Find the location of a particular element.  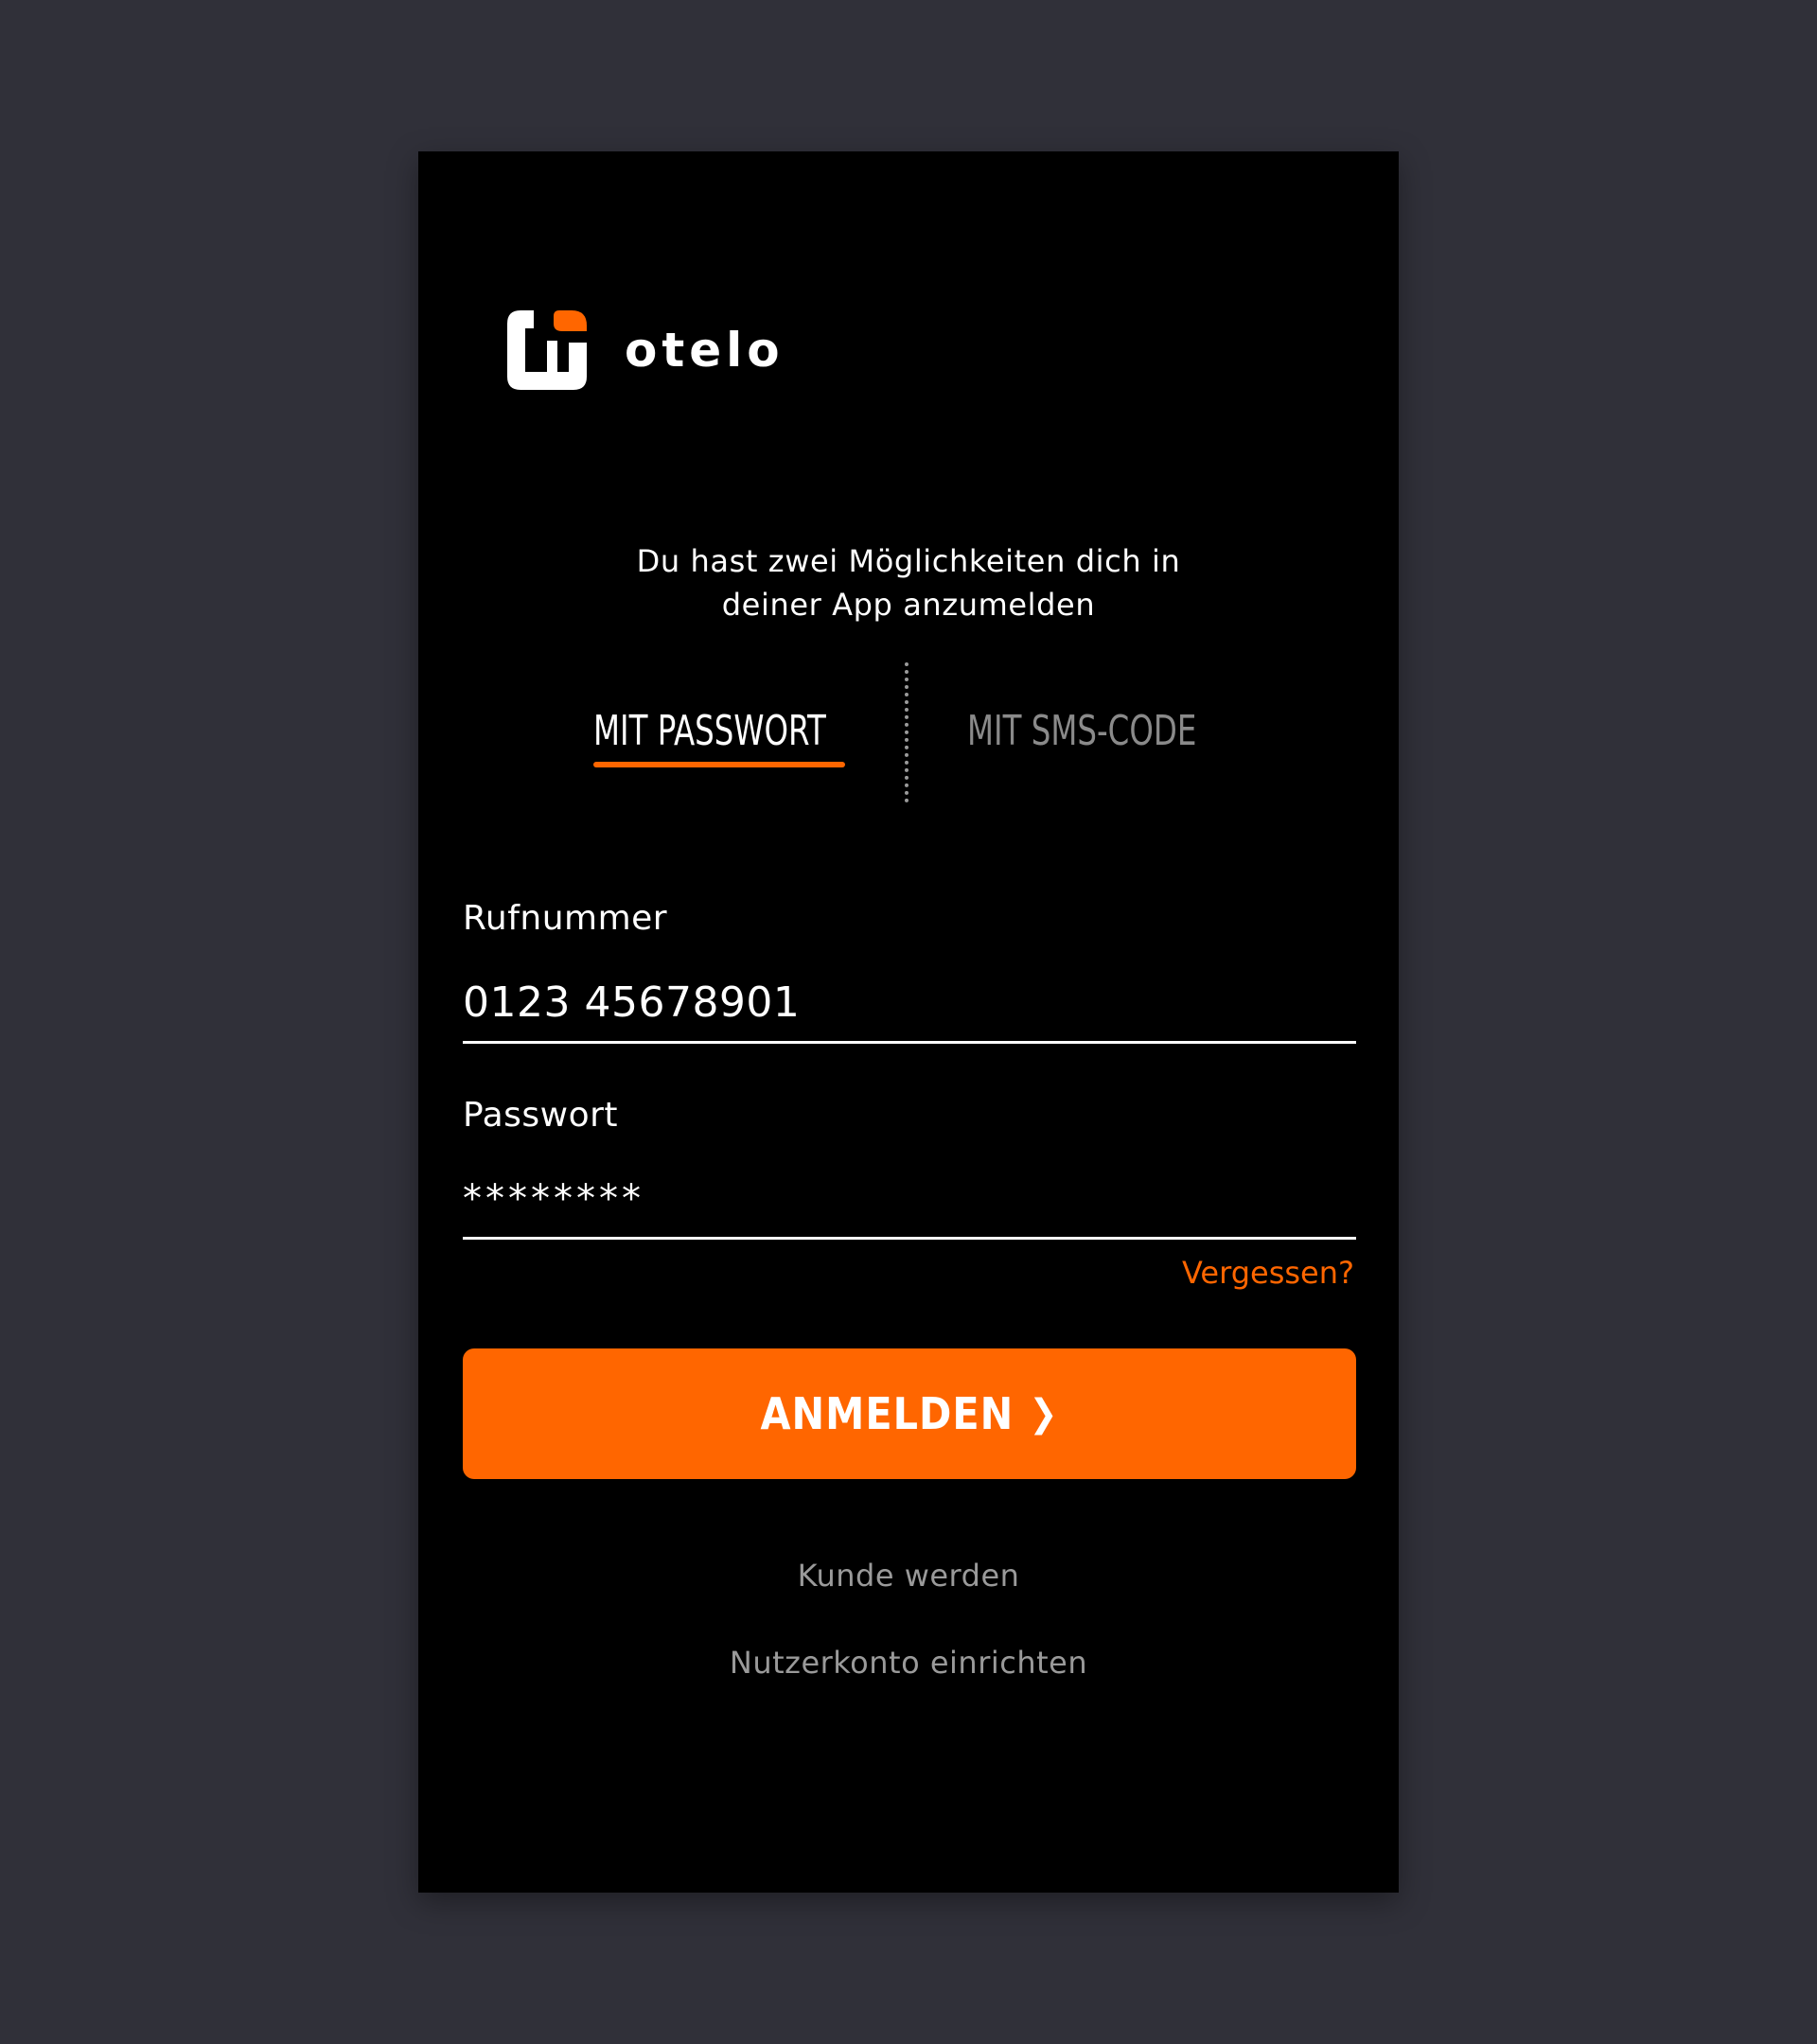

create-account-link: Nutzerkonto einrichten is located at coordinates (908, 1663).